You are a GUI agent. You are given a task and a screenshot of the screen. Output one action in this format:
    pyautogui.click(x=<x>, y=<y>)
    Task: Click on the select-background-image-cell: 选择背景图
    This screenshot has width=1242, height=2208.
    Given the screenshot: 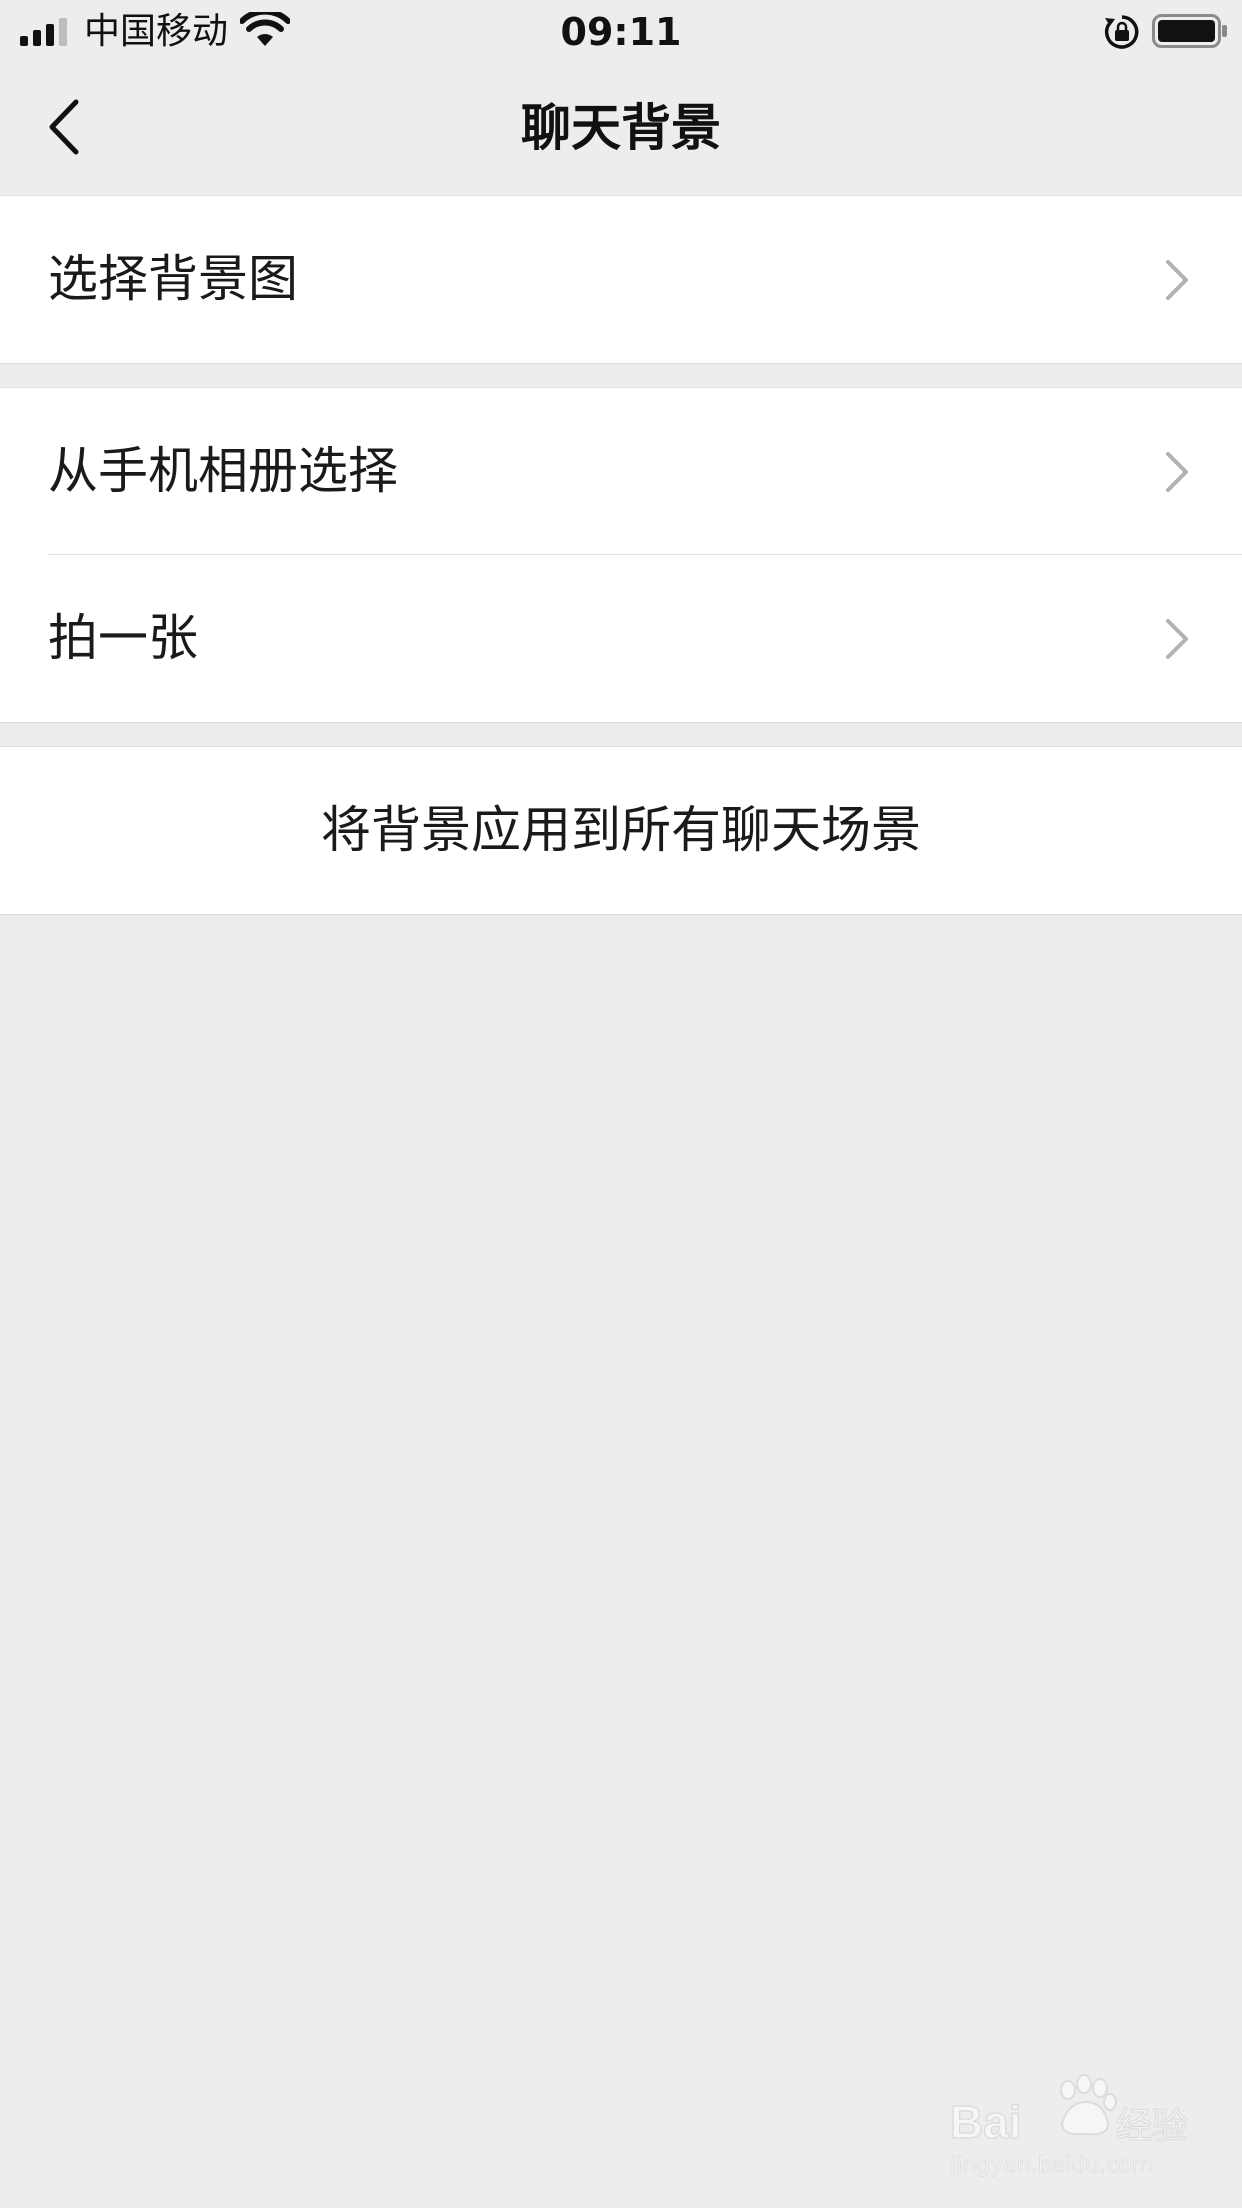 What is the action you would take?
    pyautogui.click(x=621, y=279)
    